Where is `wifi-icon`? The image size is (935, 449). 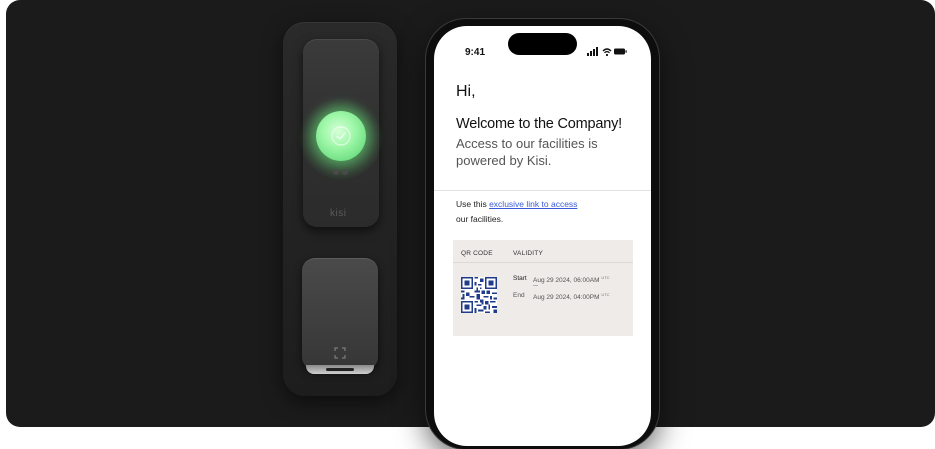
wifi-icon is located at coordinates (607, 52).